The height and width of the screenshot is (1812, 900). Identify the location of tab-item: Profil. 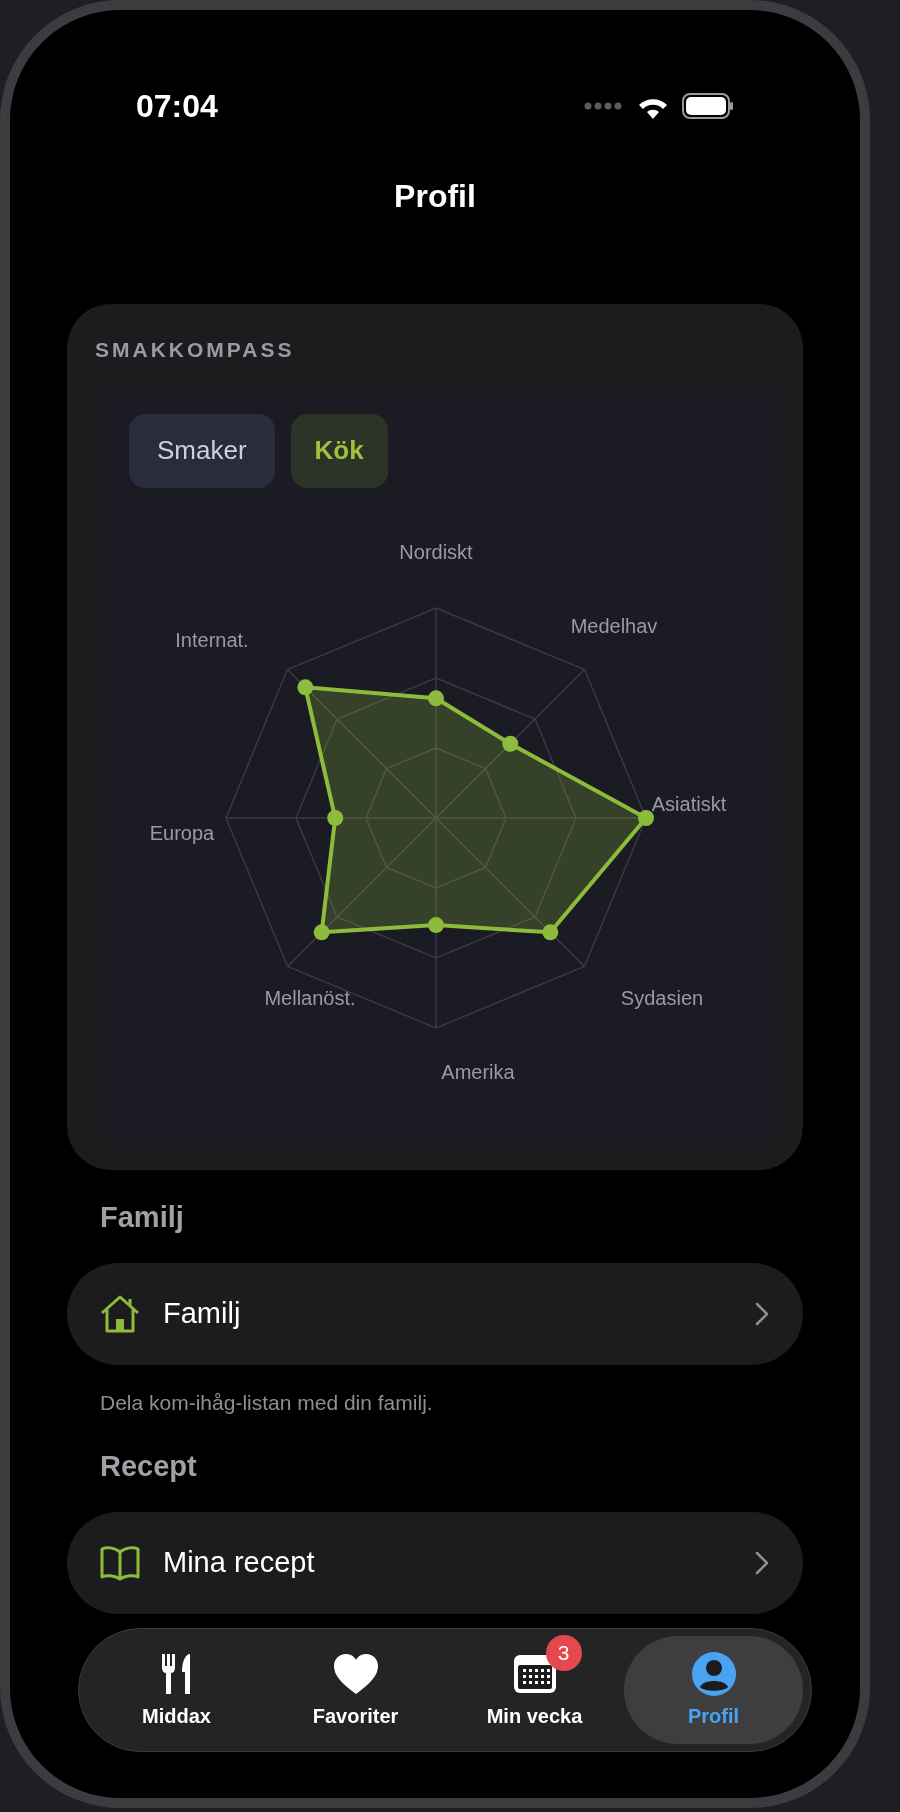
(713, 1690).